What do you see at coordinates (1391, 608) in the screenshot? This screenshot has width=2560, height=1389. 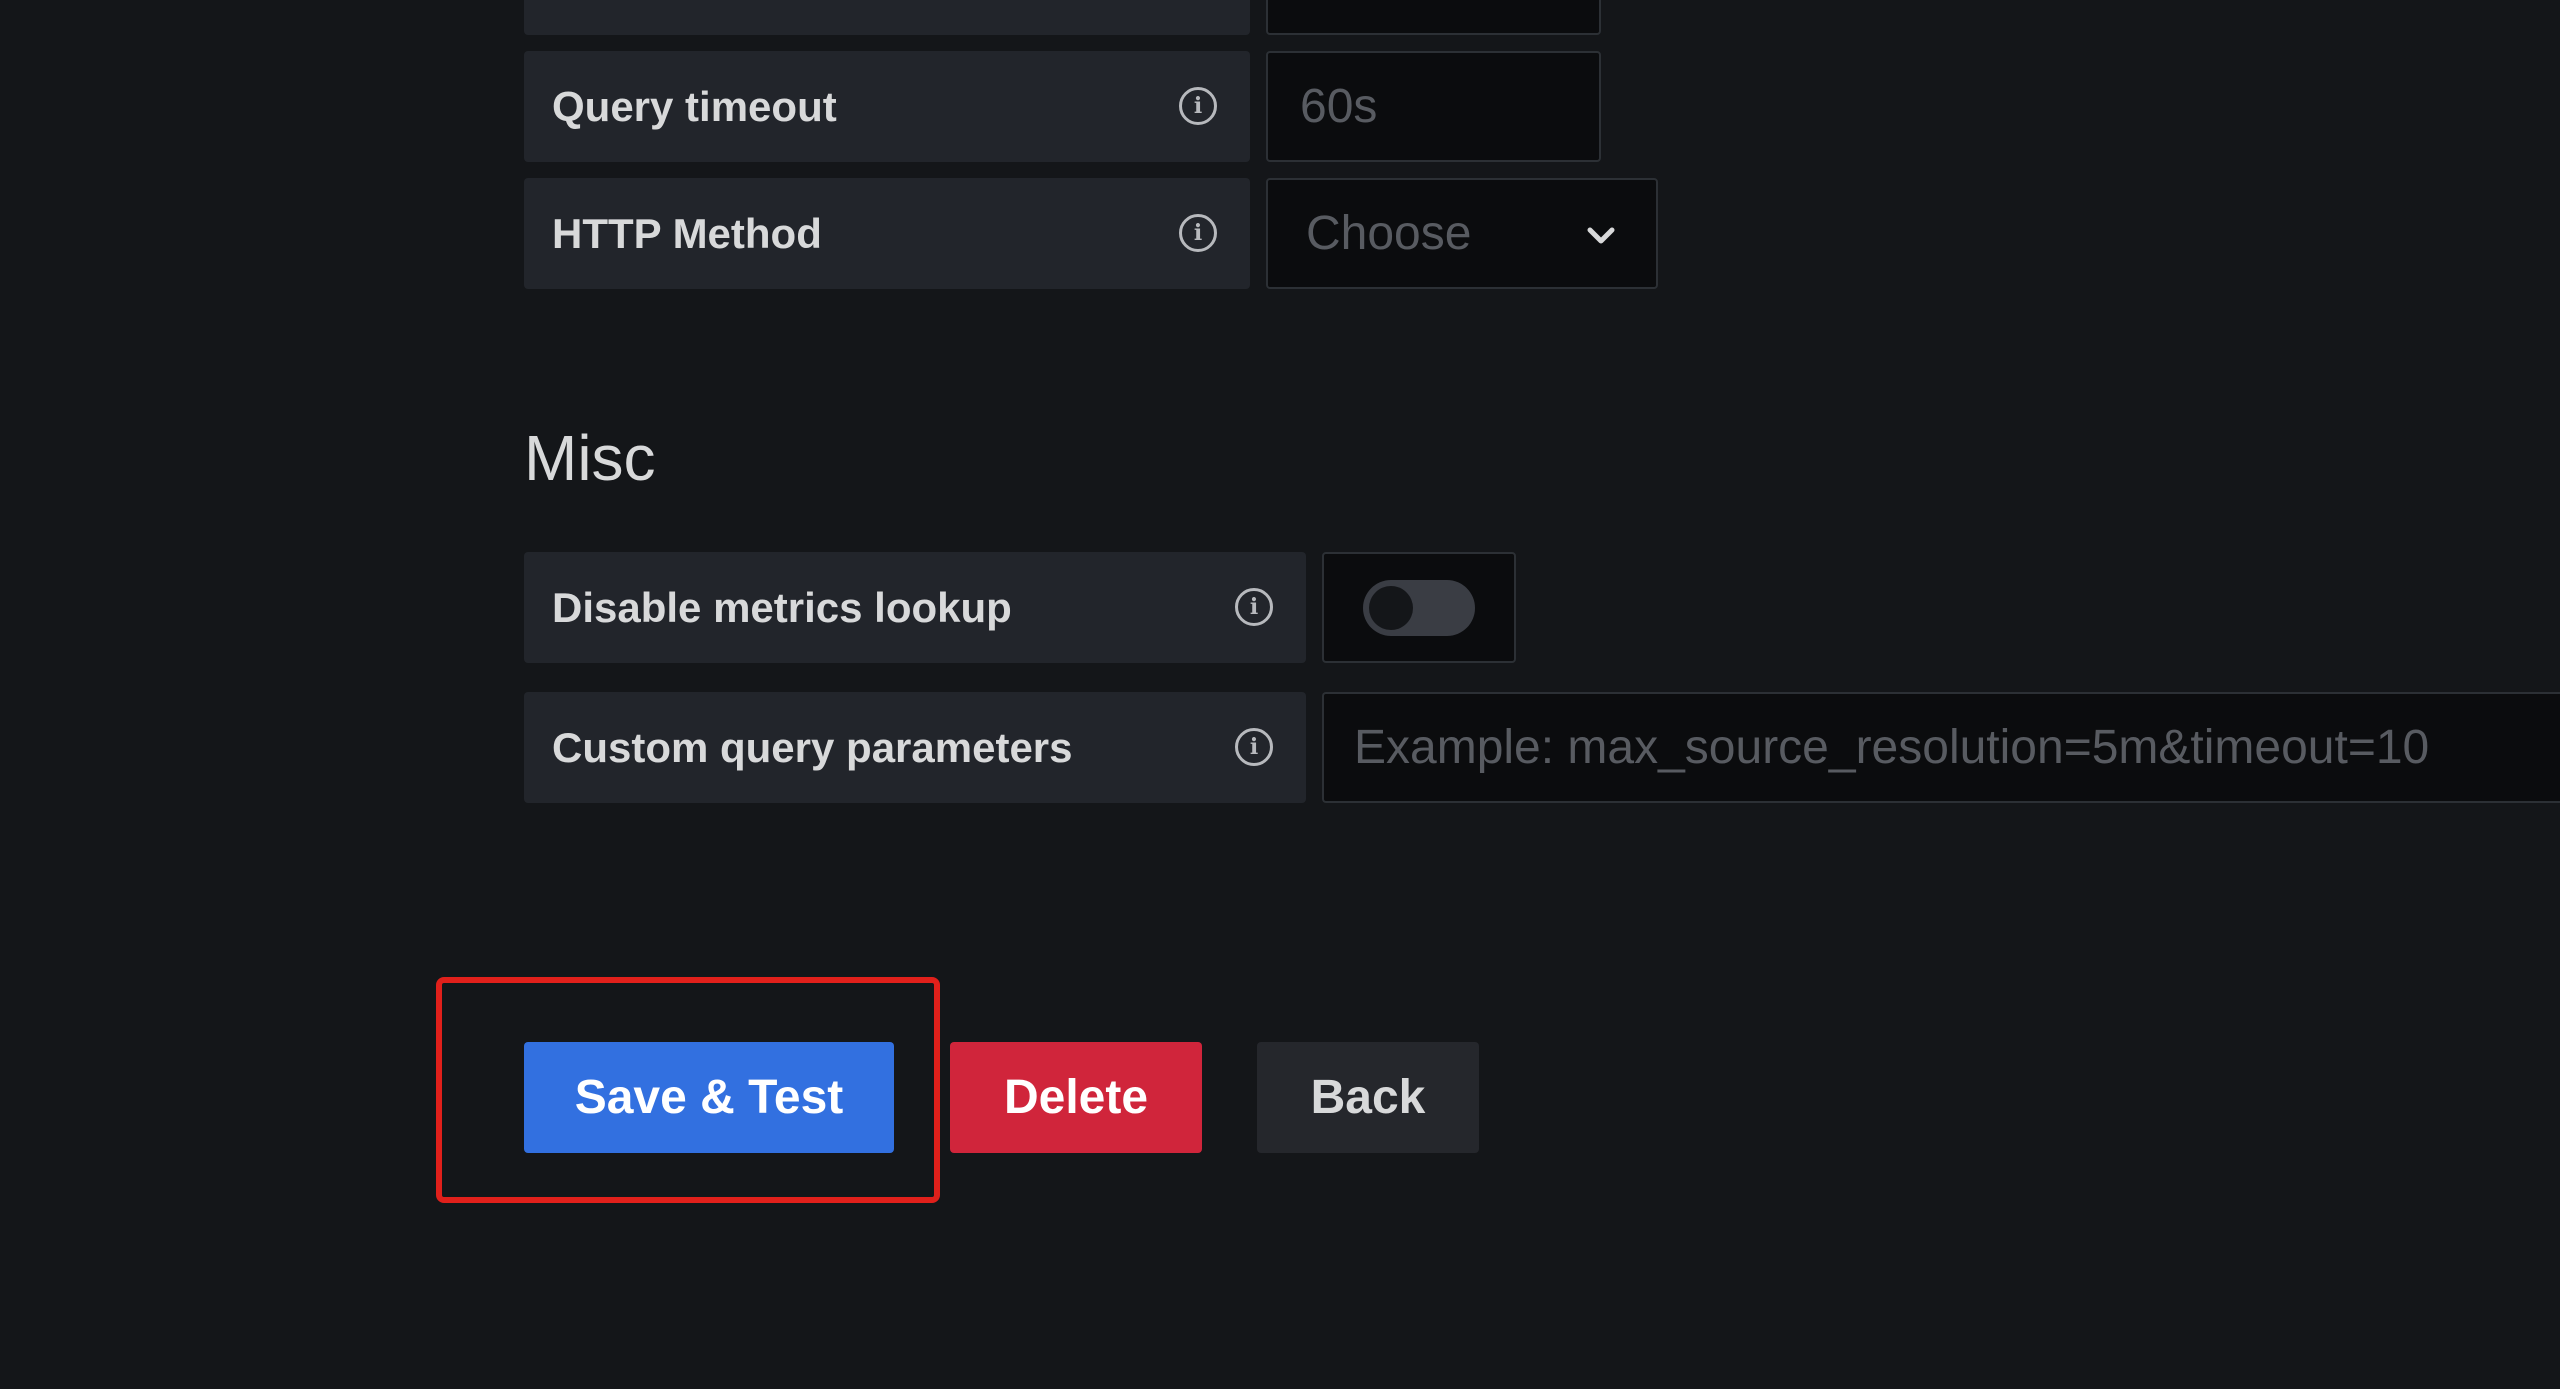 I see `toggle-knob` at bounding box center [1391, 608].